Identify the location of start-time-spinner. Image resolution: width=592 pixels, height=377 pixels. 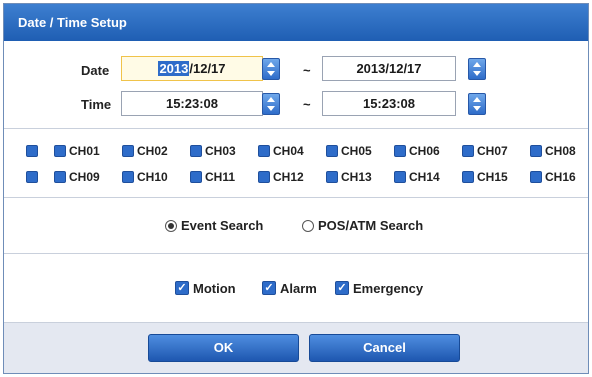
(271, 104).